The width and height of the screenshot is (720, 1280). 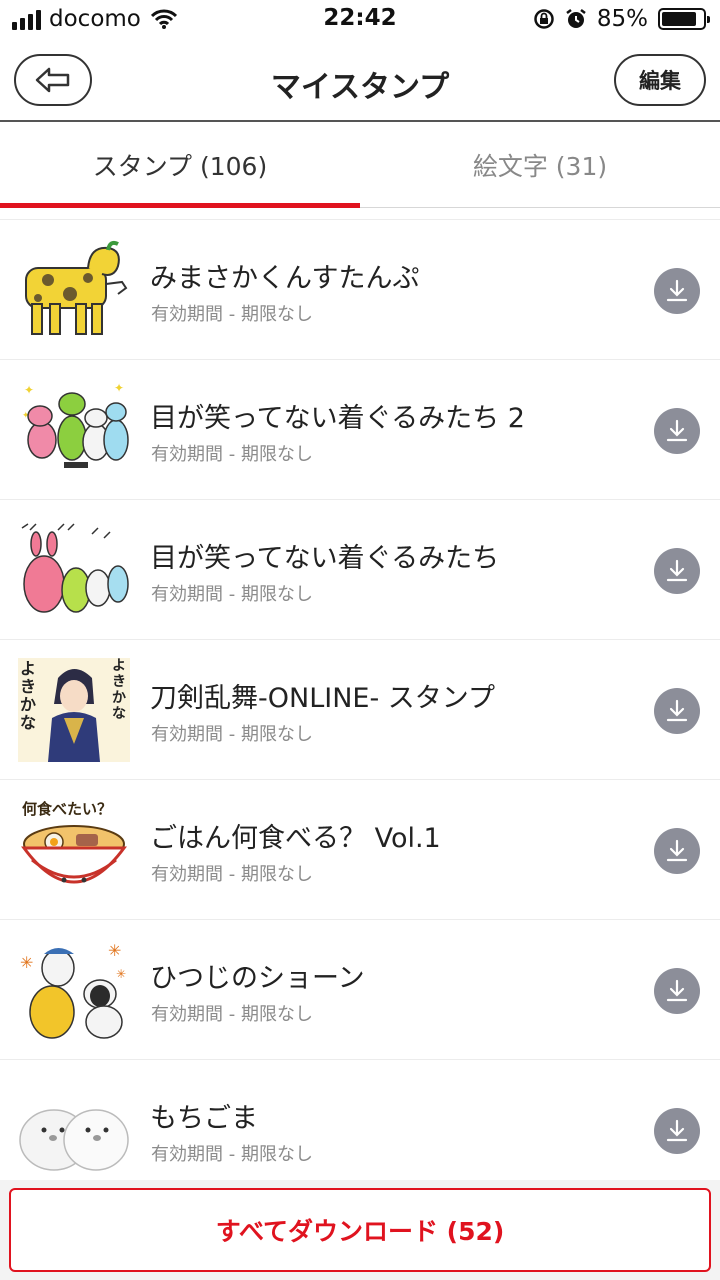 I want to click on gohan-sticker-thumbnail: 何食べたい？, so click(x=74, y=850).